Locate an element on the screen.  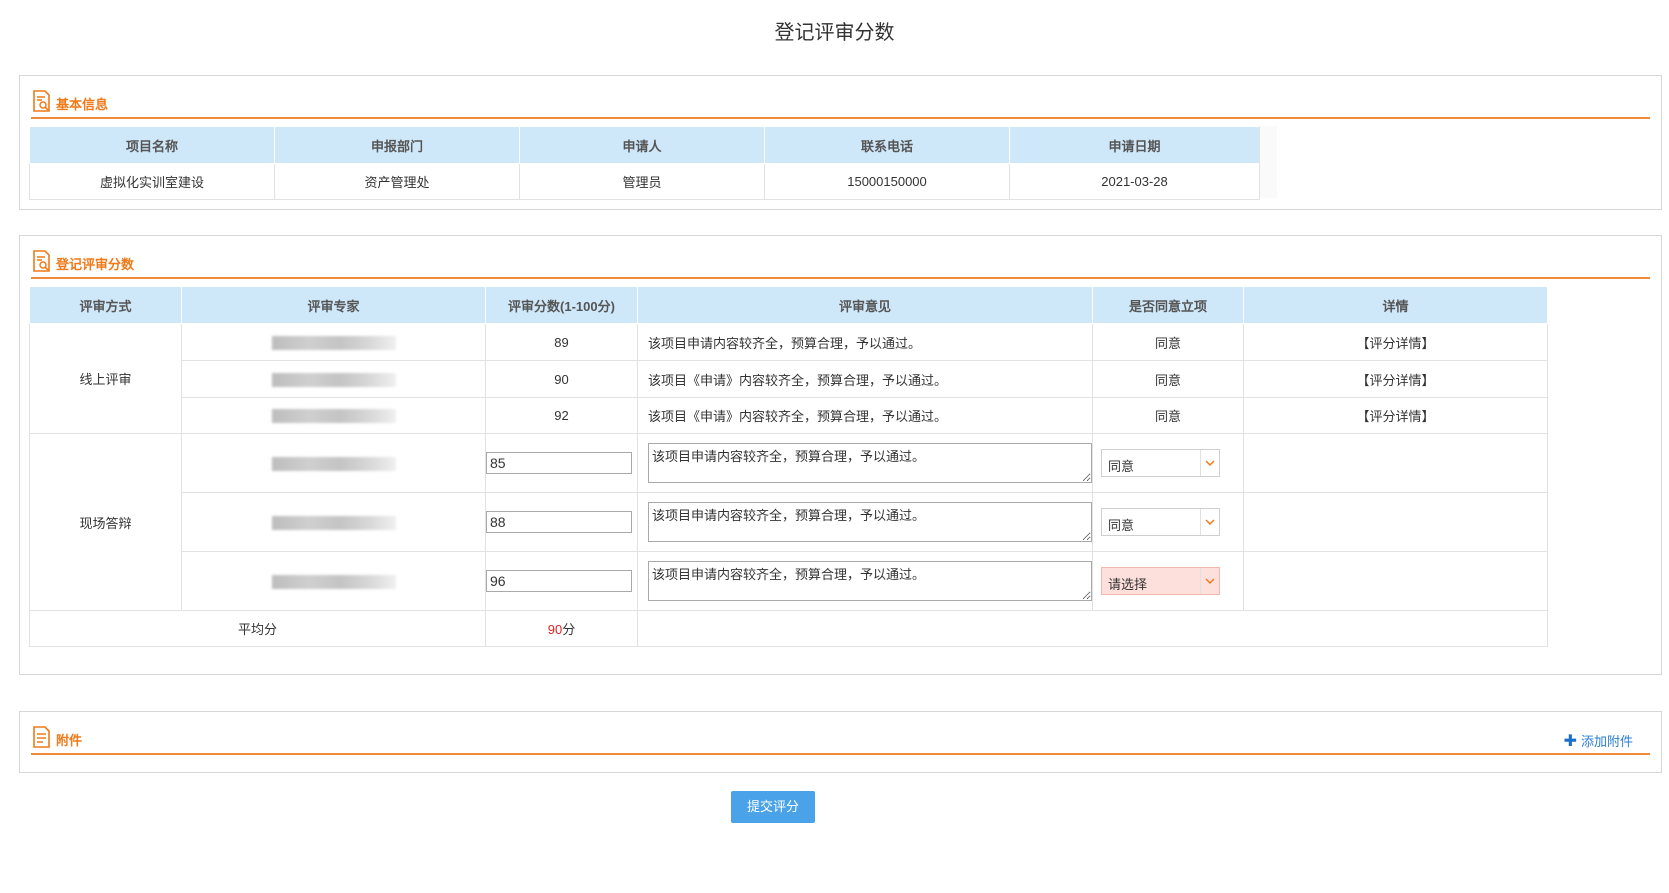
document-icon is located at coordinates (41, 737).